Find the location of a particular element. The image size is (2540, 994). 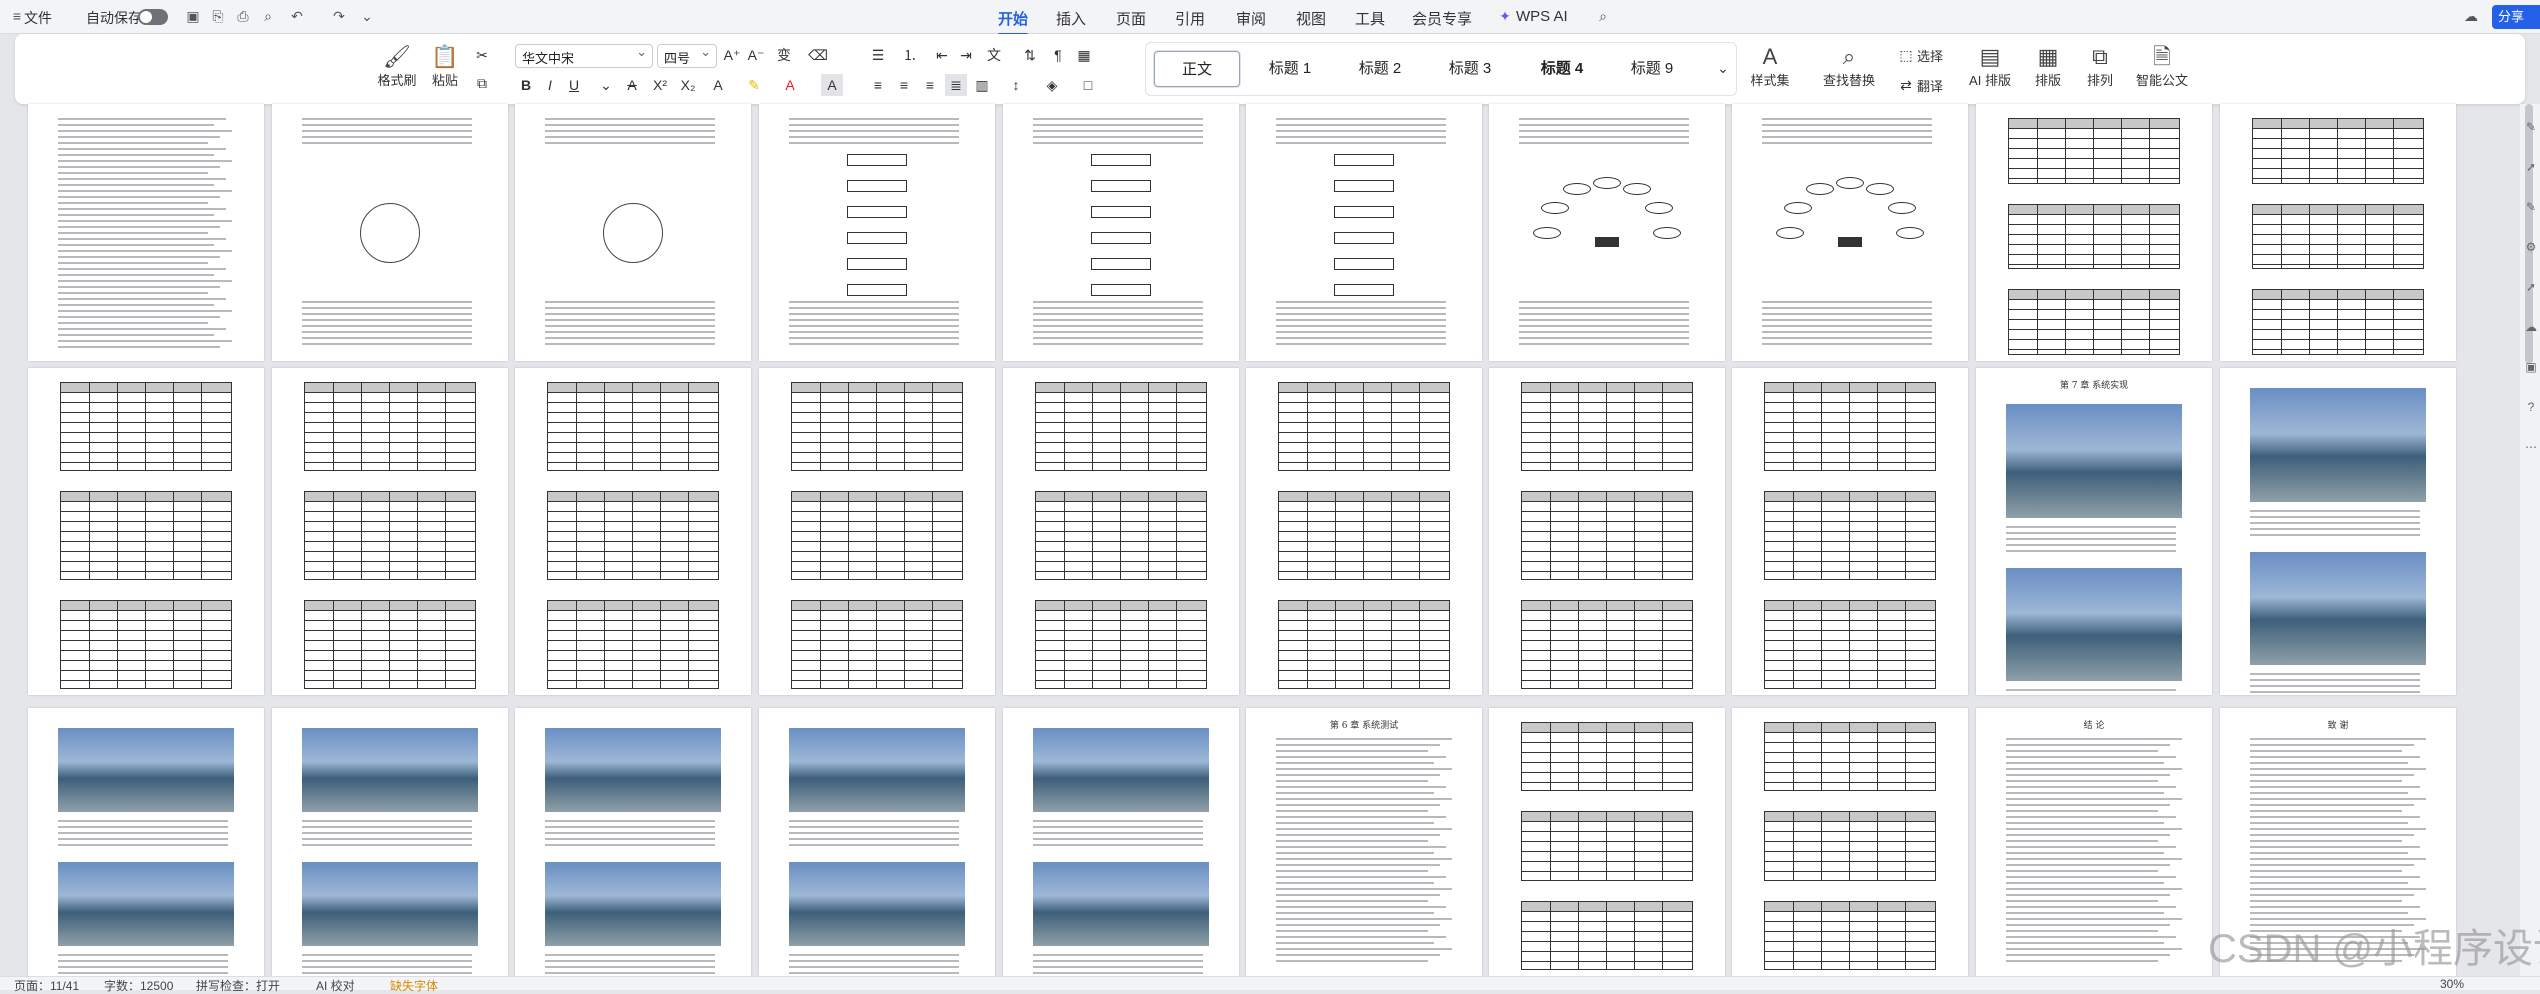

arrange-button: ⧉ 排列 is located at coordinates (2100, 66).